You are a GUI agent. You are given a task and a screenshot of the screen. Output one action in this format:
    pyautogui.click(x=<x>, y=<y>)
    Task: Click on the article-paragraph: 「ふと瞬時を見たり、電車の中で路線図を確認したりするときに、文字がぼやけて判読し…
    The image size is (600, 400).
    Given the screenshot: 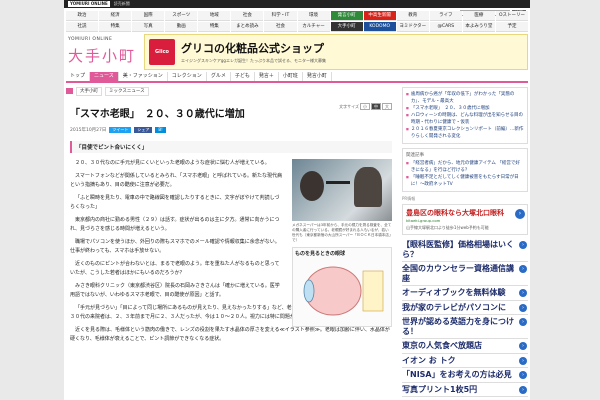 What is the action you would take?
    pyautogui.click(x=175, y=202)
    